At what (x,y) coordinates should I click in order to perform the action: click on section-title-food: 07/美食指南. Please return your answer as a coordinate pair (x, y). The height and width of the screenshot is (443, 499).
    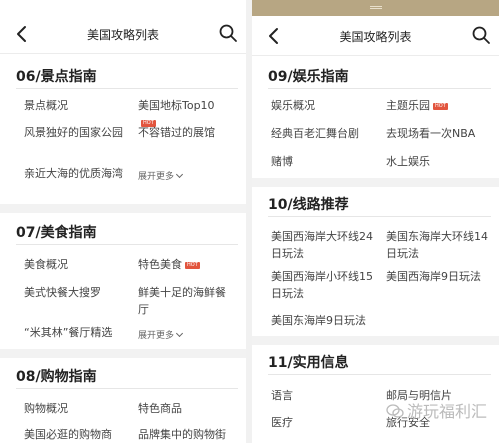
    Looking at the image, I should click on (56, 233).